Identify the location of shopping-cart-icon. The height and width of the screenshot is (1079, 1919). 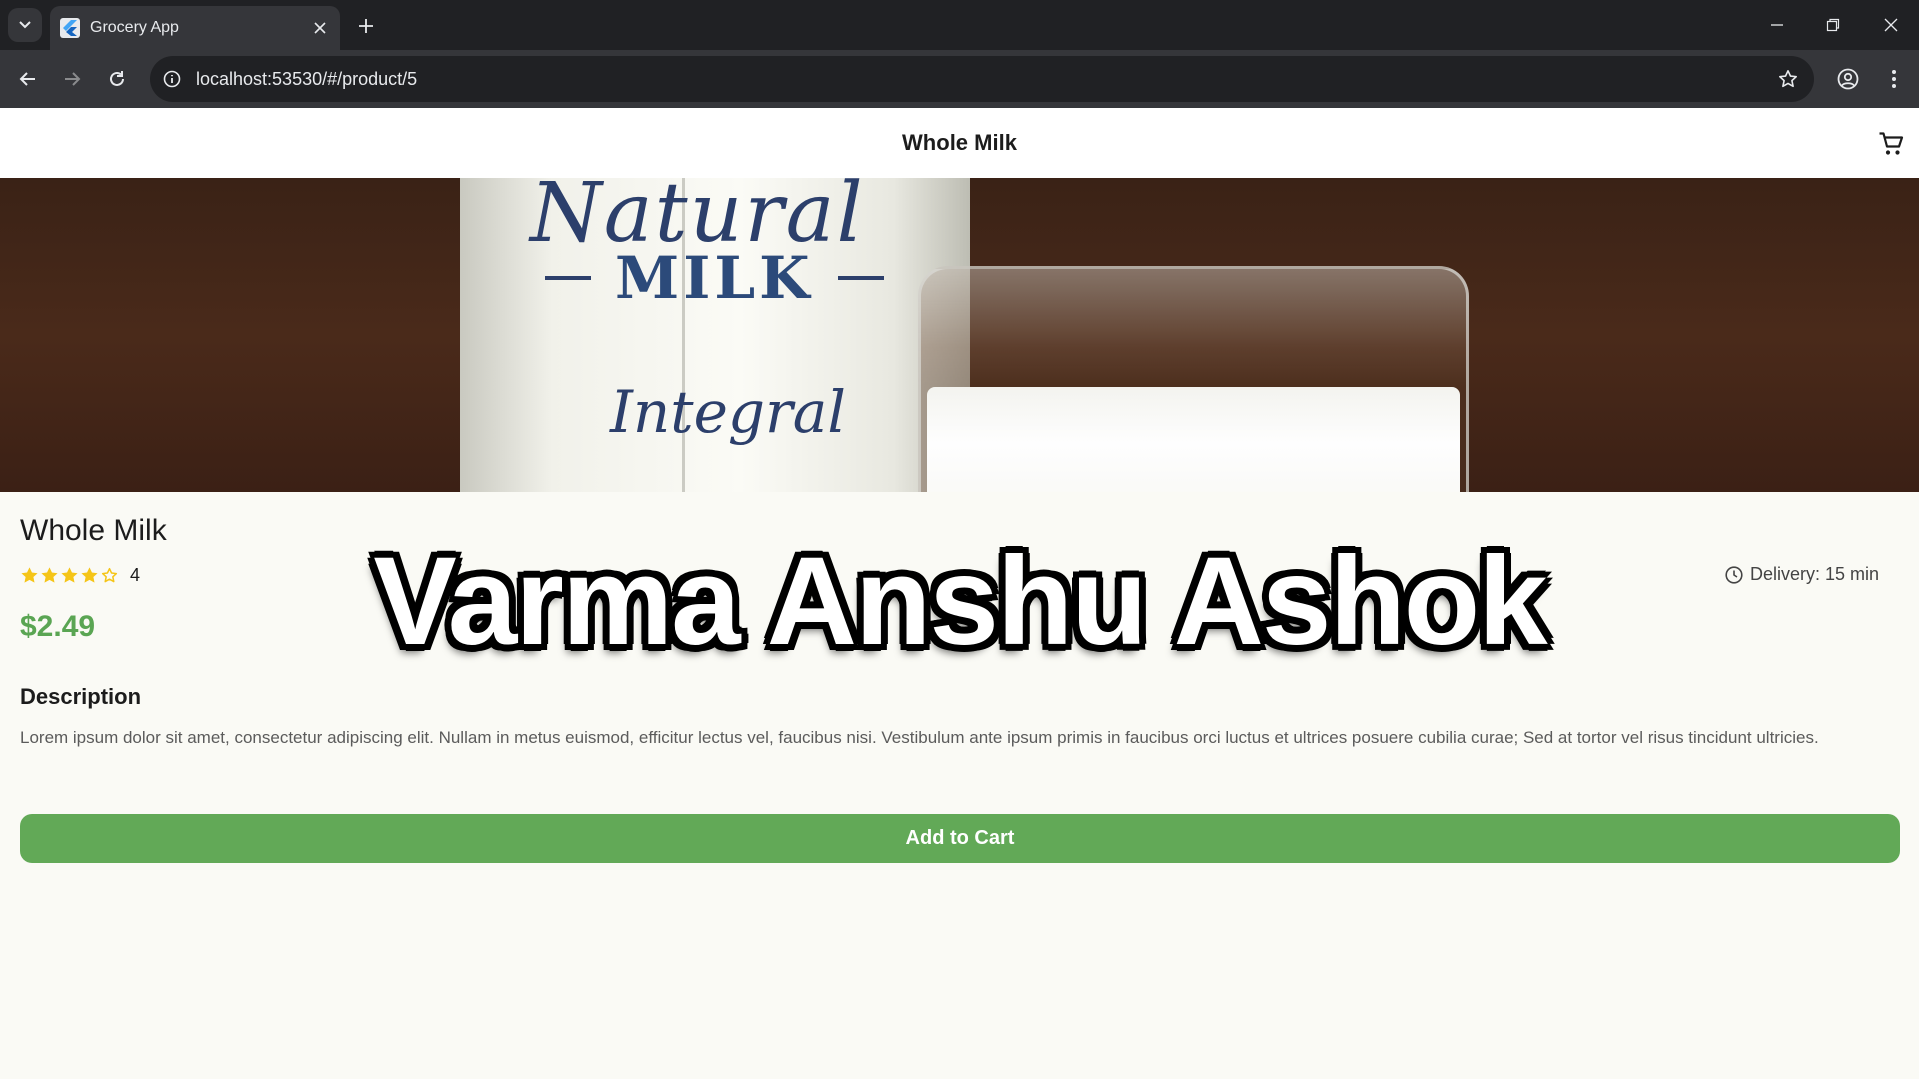
(1891, 143).